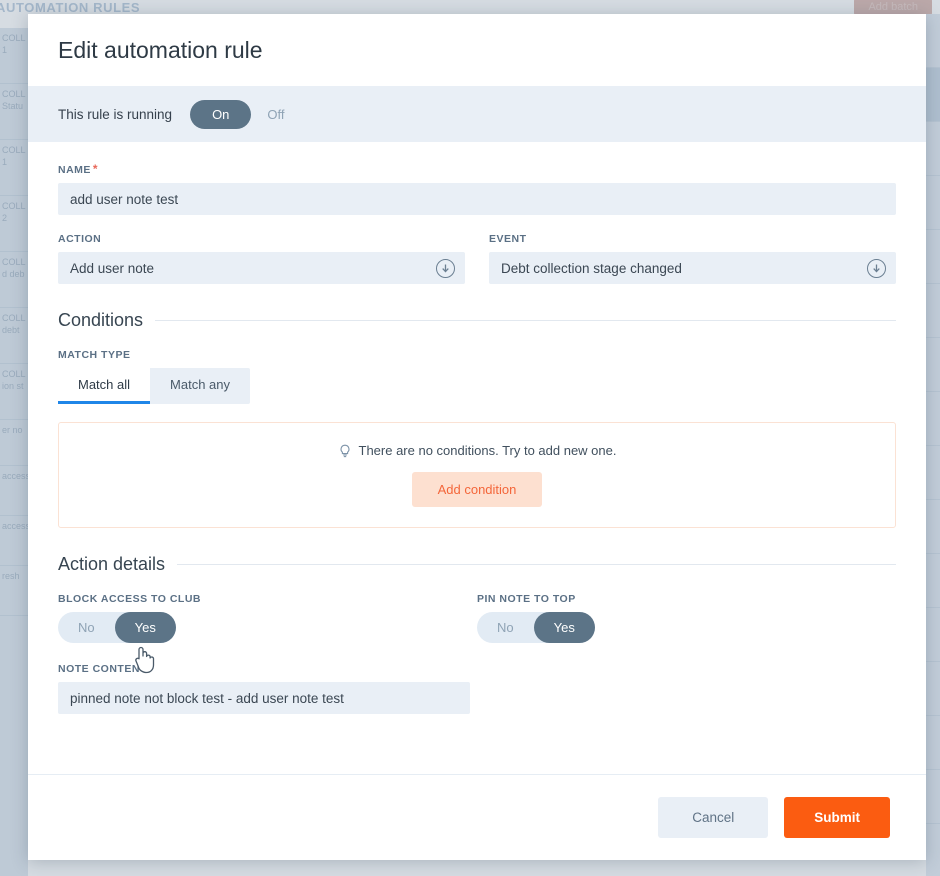 The height and width of the screenshot is (876, 940). What do you see at coordinates (686, 599) in the screenshot?
I see `pin-note-label: PIN NOTE TO TOP` at bounding box center [686, 599].